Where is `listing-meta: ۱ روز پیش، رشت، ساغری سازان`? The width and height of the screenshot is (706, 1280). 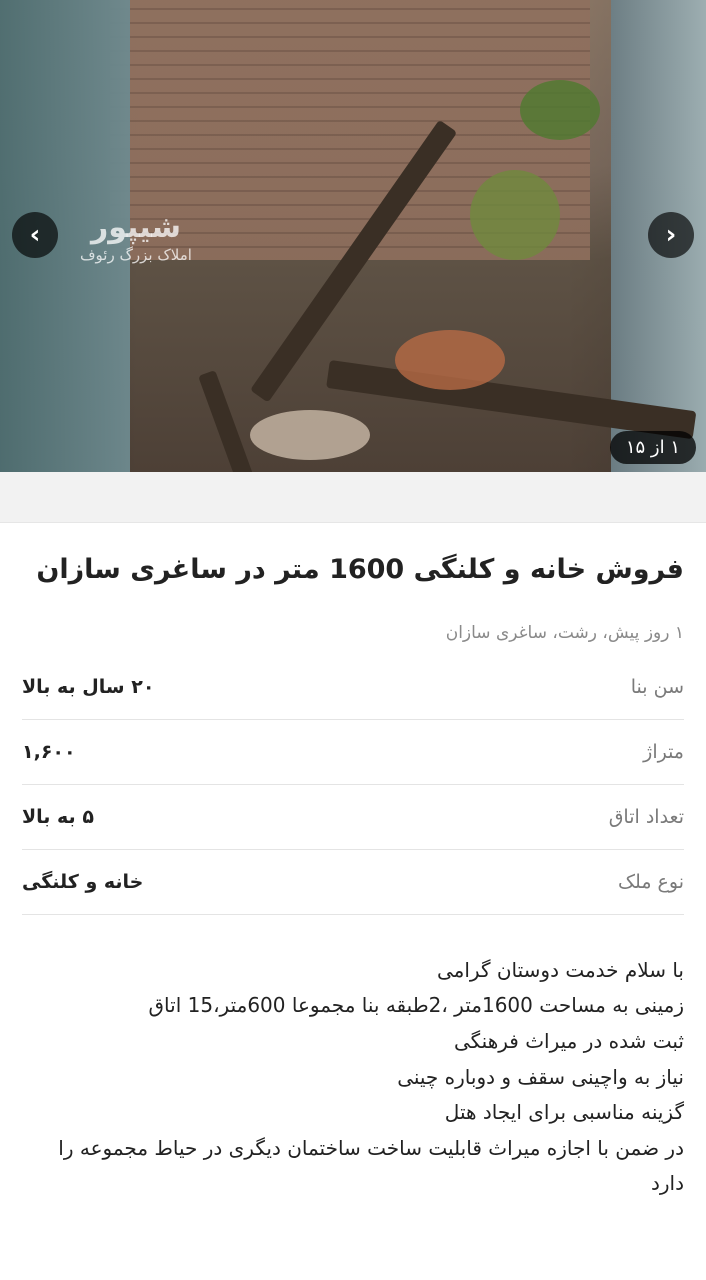
listing-meta: ۱ روز پیش، رشت، ساغری سازان is located at coordinates (564, 632).